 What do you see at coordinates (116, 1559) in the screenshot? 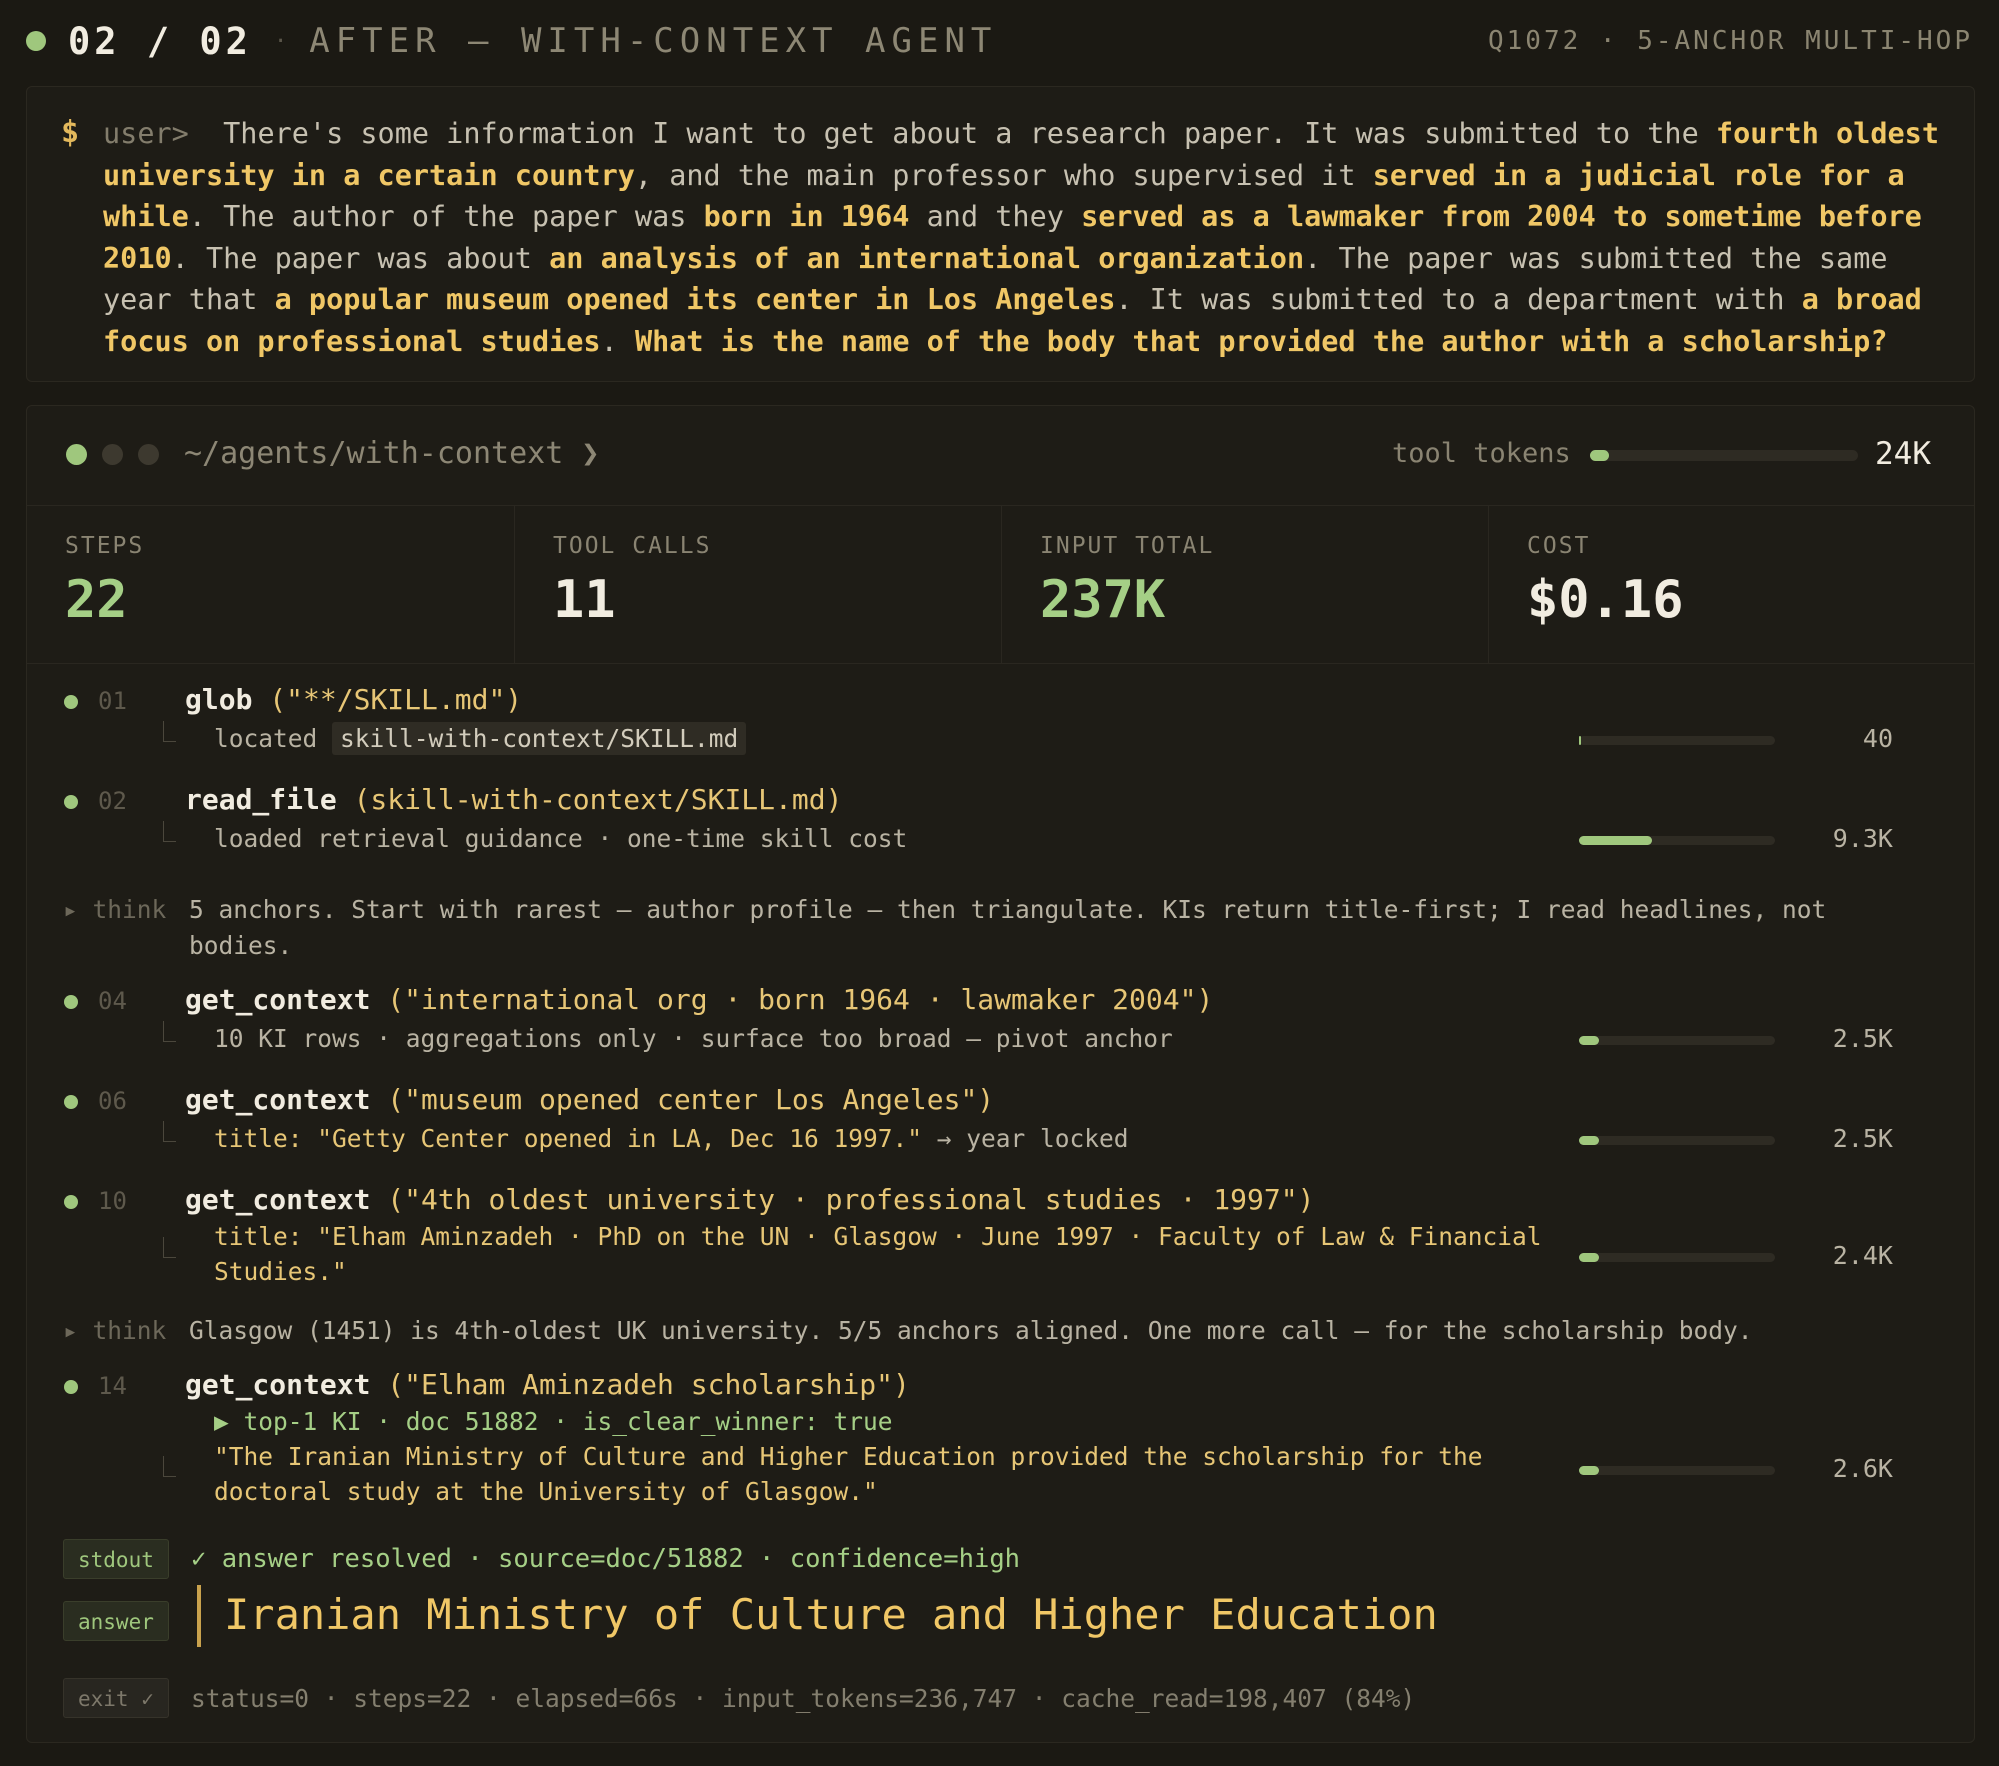
I see `stdout-tag: stdout` at bounding box center [116, 1559].